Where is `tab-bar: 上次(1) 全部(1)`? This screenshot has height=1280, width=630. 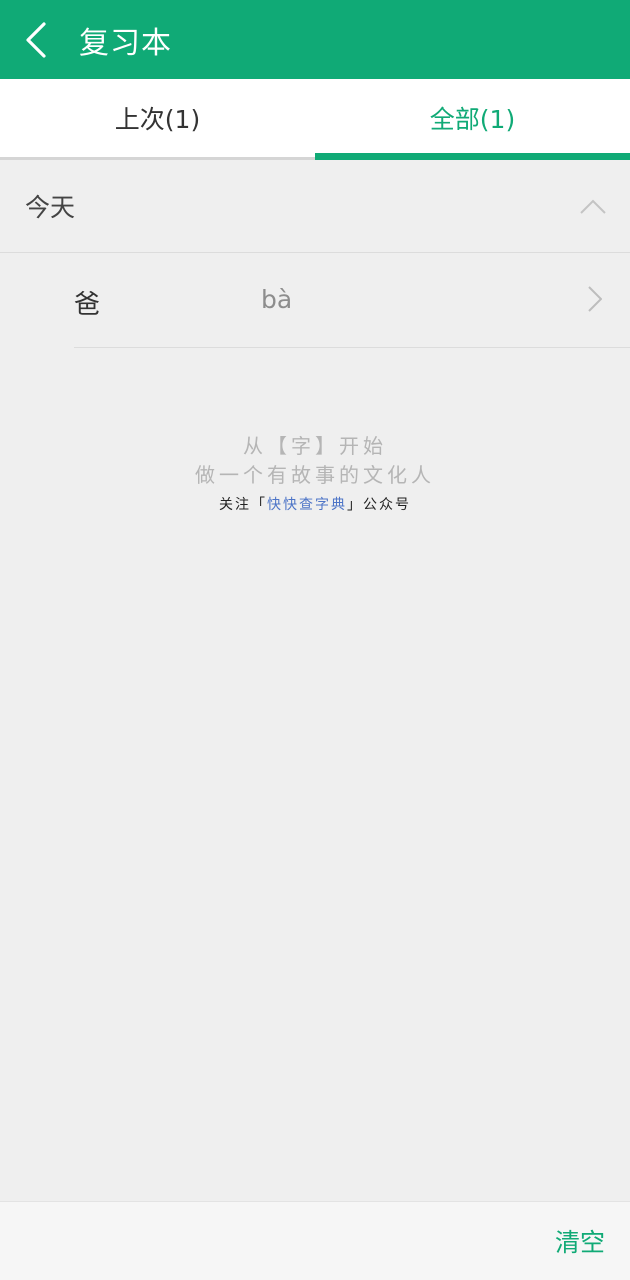 tab-bar: 上次(1) 全部(1) is located at coordinates (315, 119).